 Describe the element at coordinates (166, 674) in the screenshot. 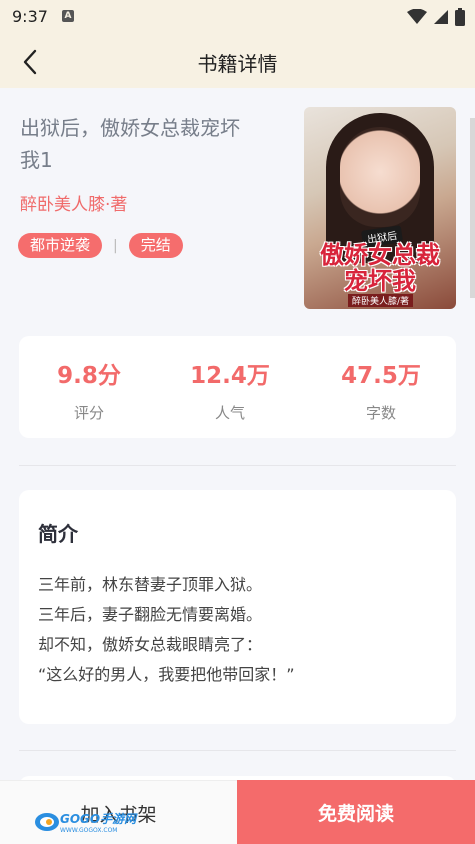

I see `intro-line: “这么好的男人，我要把他带回家！”` at that location.